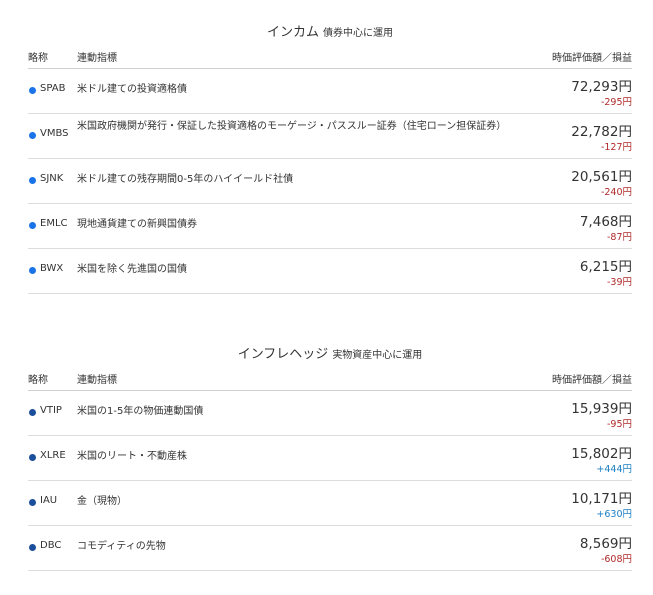  I want to click on market-value: 7,468円, so click(605, 222).